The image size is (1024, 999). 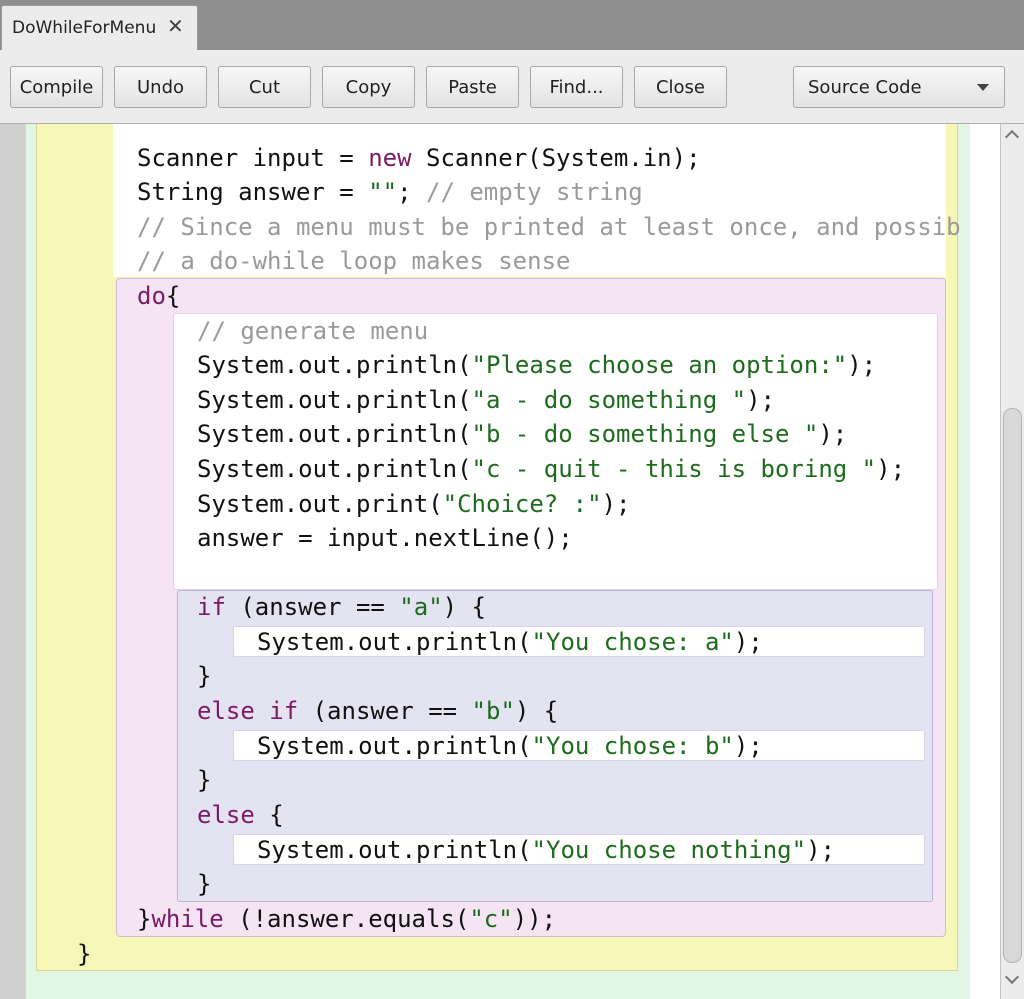 I want to click on vertical-scrollbar, so click(x=1012, y=561).